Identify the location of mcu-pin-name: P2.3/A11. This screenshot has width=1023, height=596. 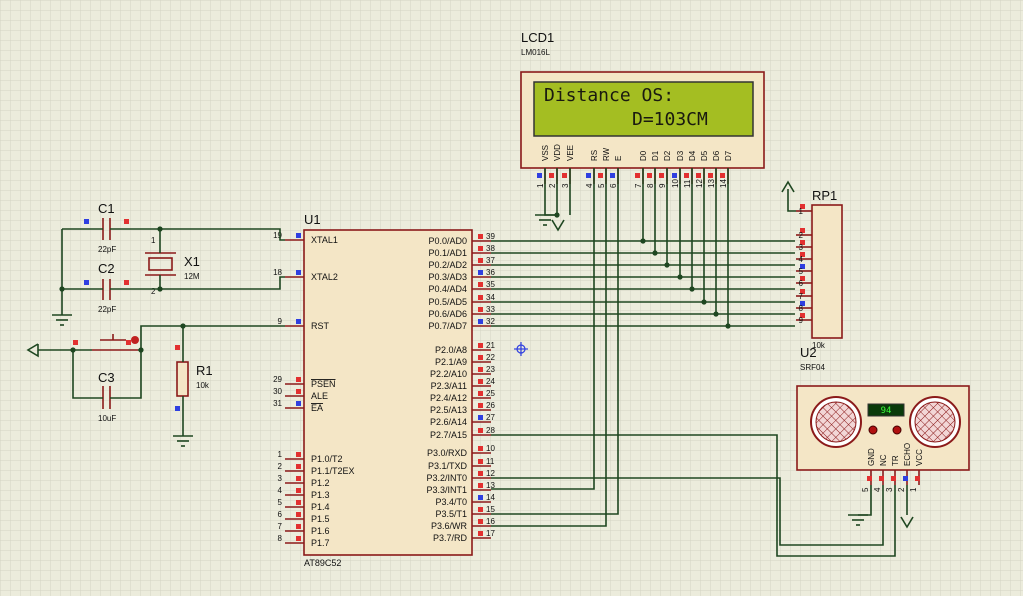
(449, 386).